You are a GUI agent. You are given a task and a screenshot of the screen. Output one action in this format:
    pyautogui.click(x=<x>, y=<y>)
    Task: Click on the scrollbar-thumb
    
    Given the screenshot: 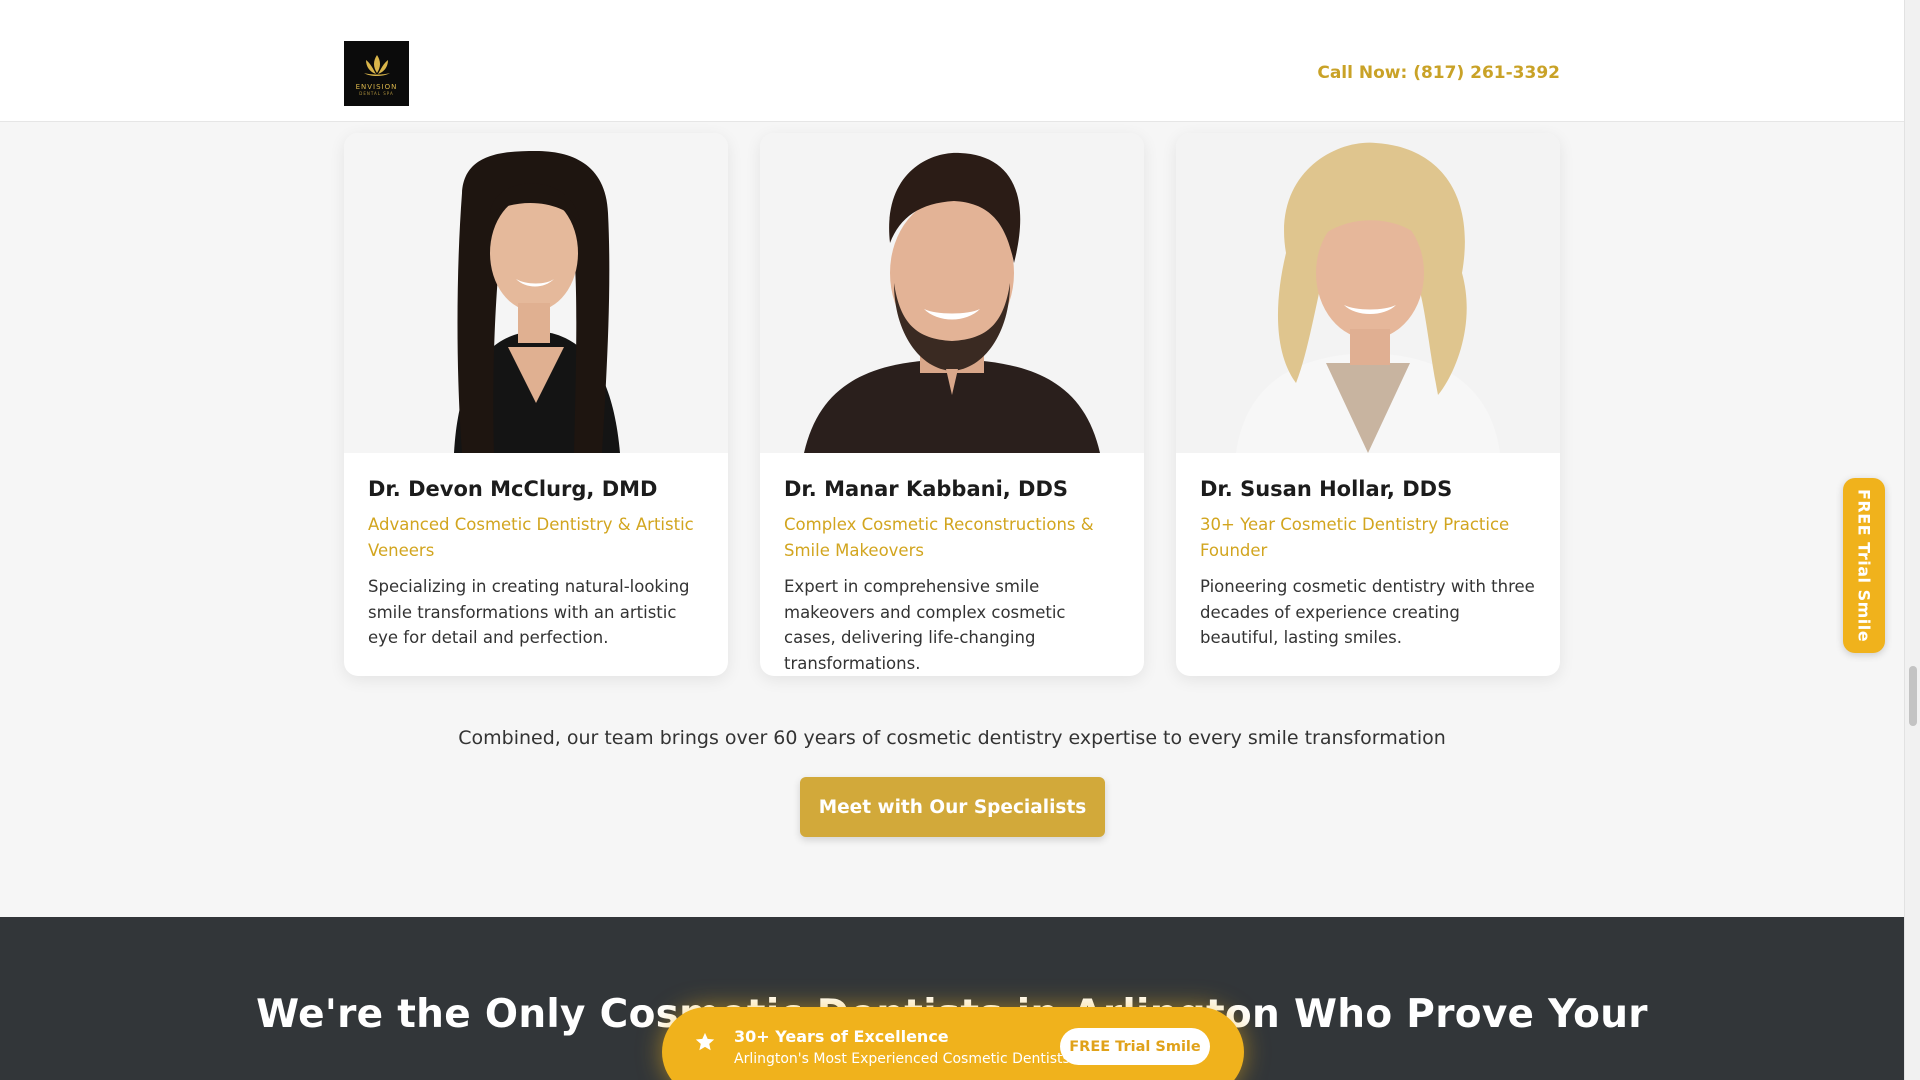 What is the action you would take?
    pyautogui.click(x=1913, y=696)
    